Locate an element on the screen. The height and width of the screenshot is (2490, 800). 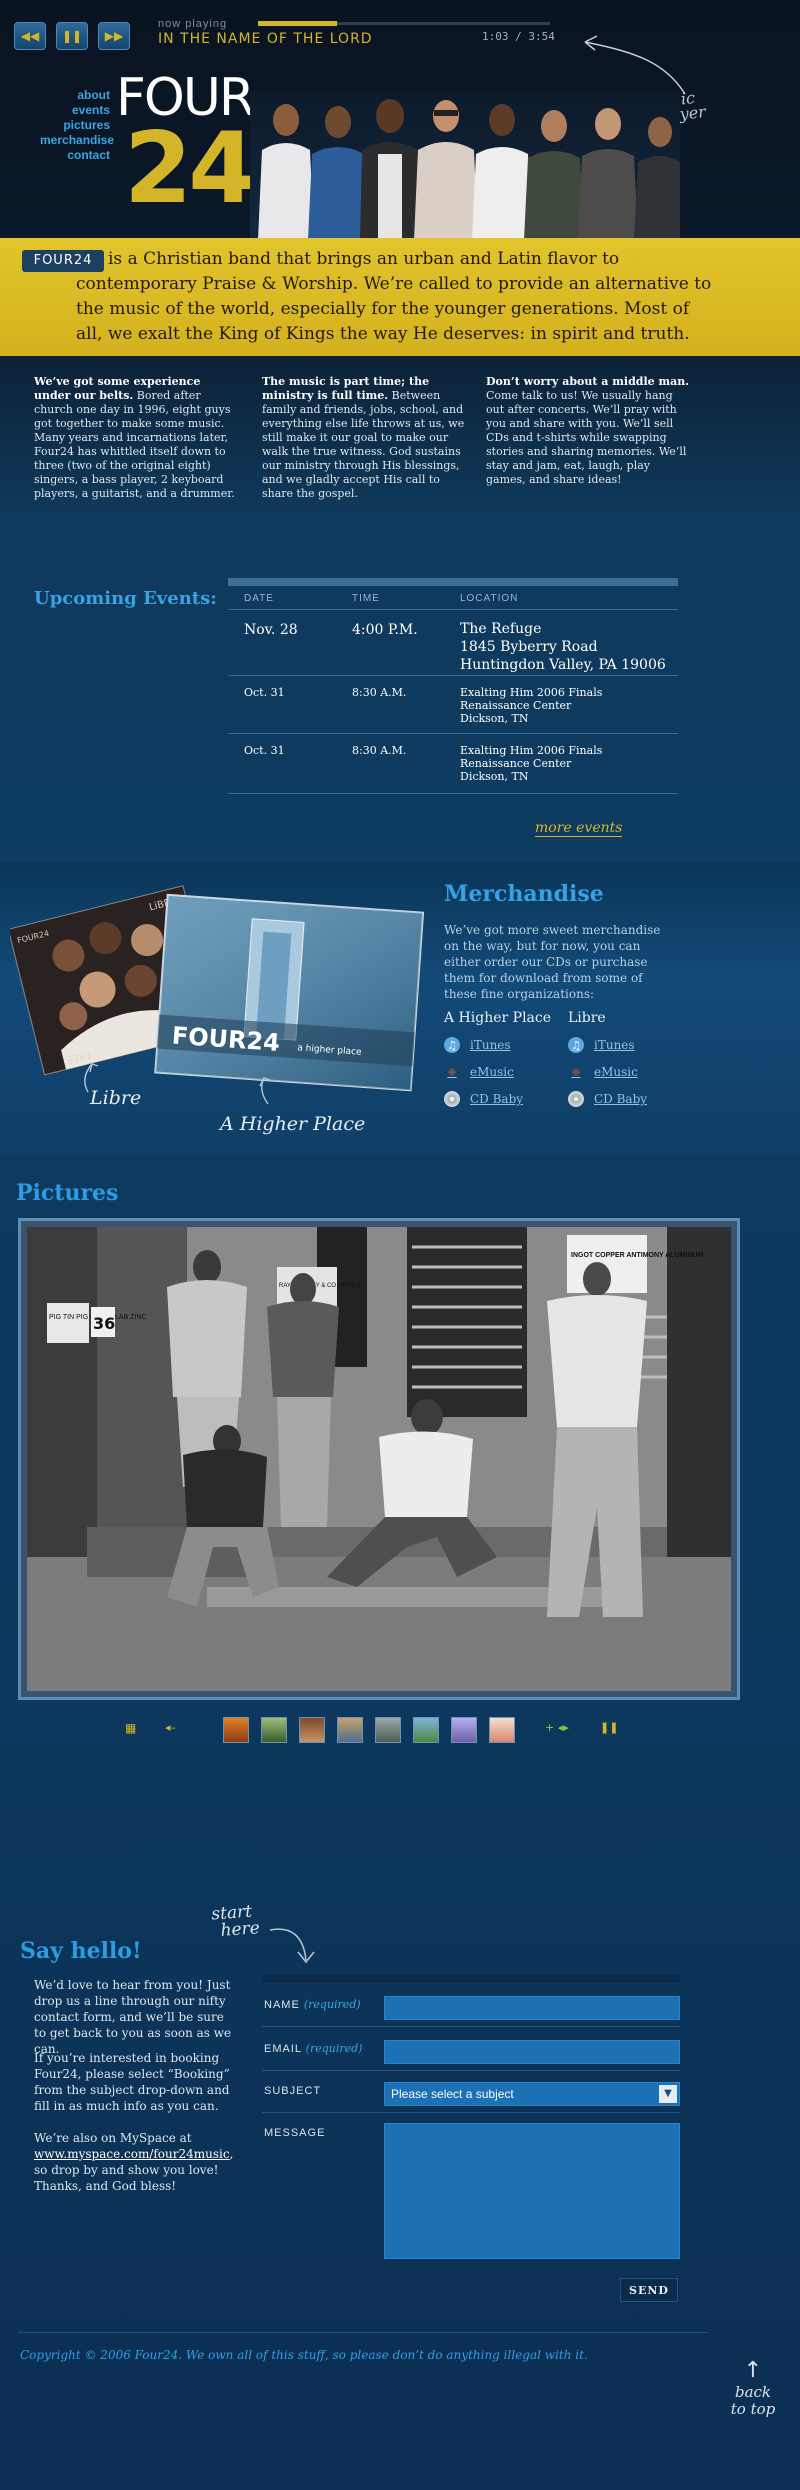
events-heading: Upcoming Events: is located at coordinates (125, 598).